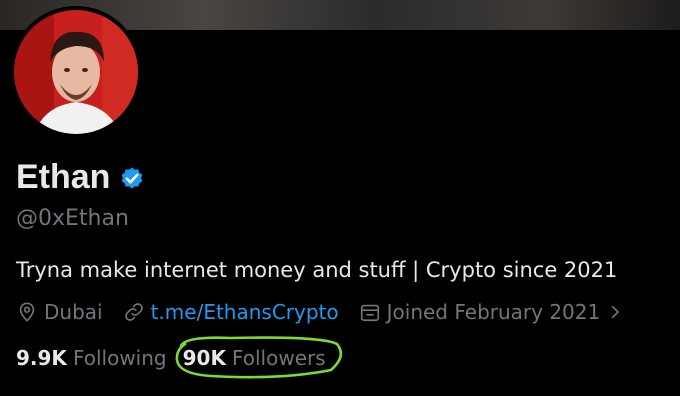  I want to click on display-name: Ethan, so click(63, 177).